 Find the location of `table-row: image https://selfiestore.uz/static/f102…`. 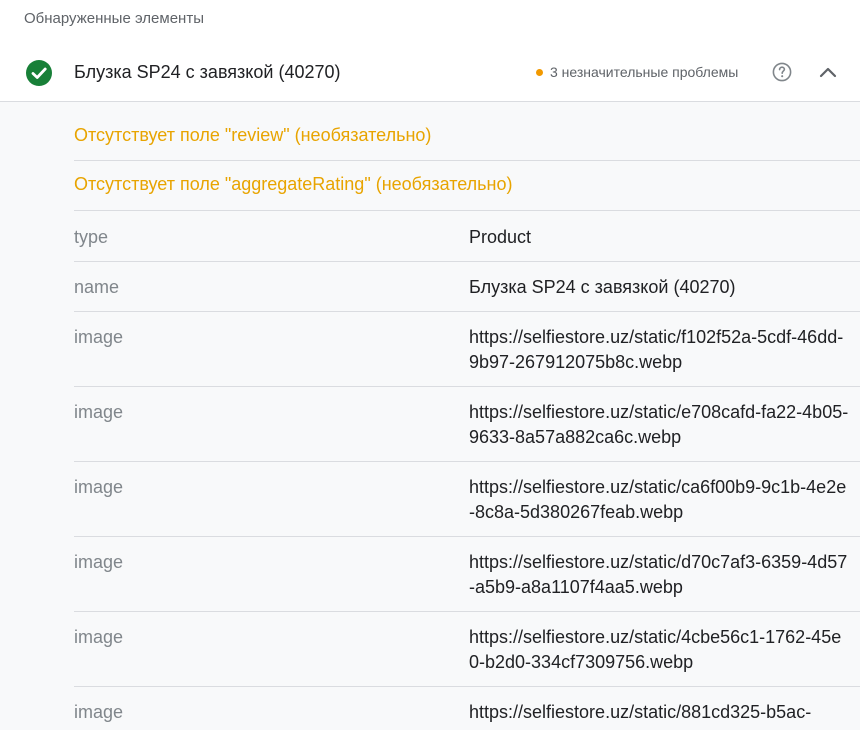

table-row: image https://selfiestore.uz/static/f102… is located at coordinates (467, 349).